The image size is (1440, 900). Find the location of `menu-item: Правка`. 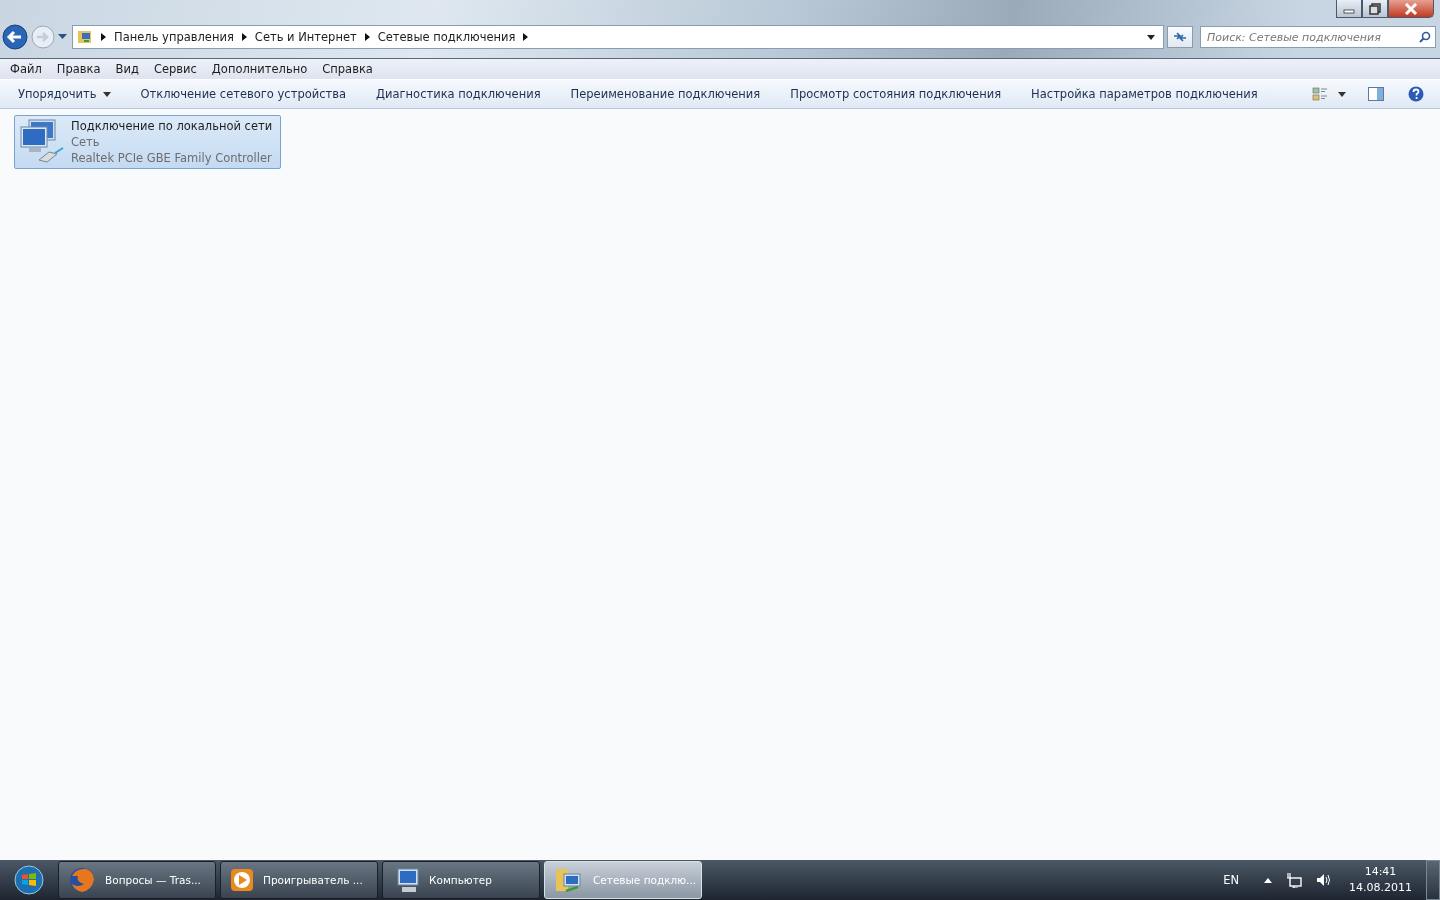

menu-item: Правка is located at coordinates (78, 69).